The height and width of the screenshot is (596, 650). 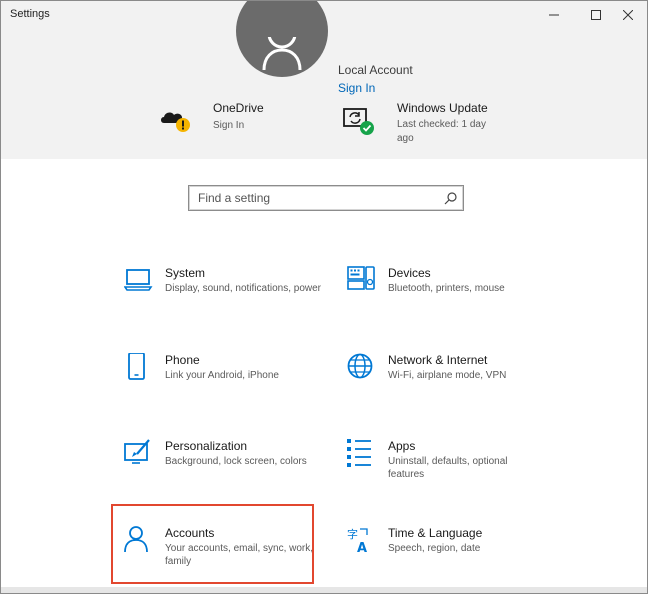 I want to click on category-title: Devices, so click(x=409, y=273).